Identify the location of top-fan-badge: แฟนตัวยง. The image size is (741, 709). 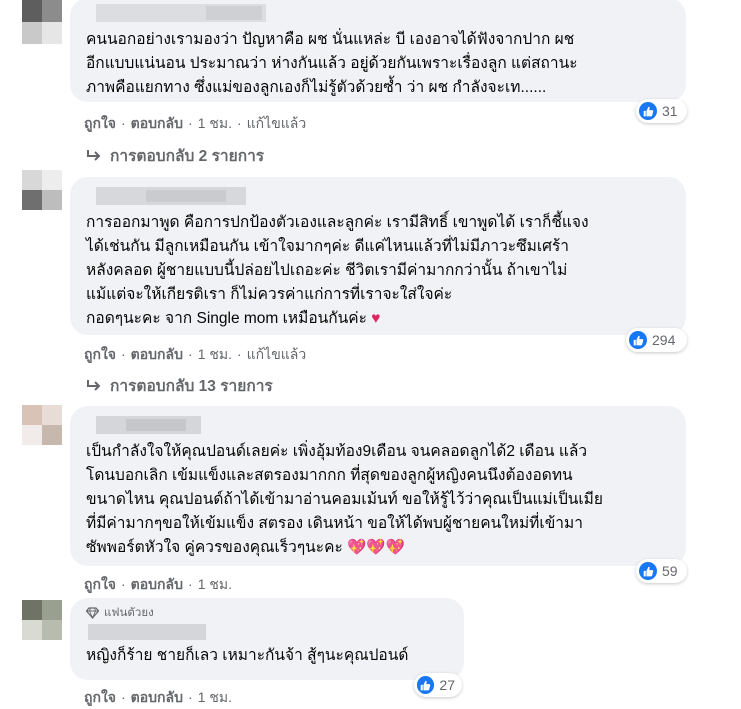
(268, 613).